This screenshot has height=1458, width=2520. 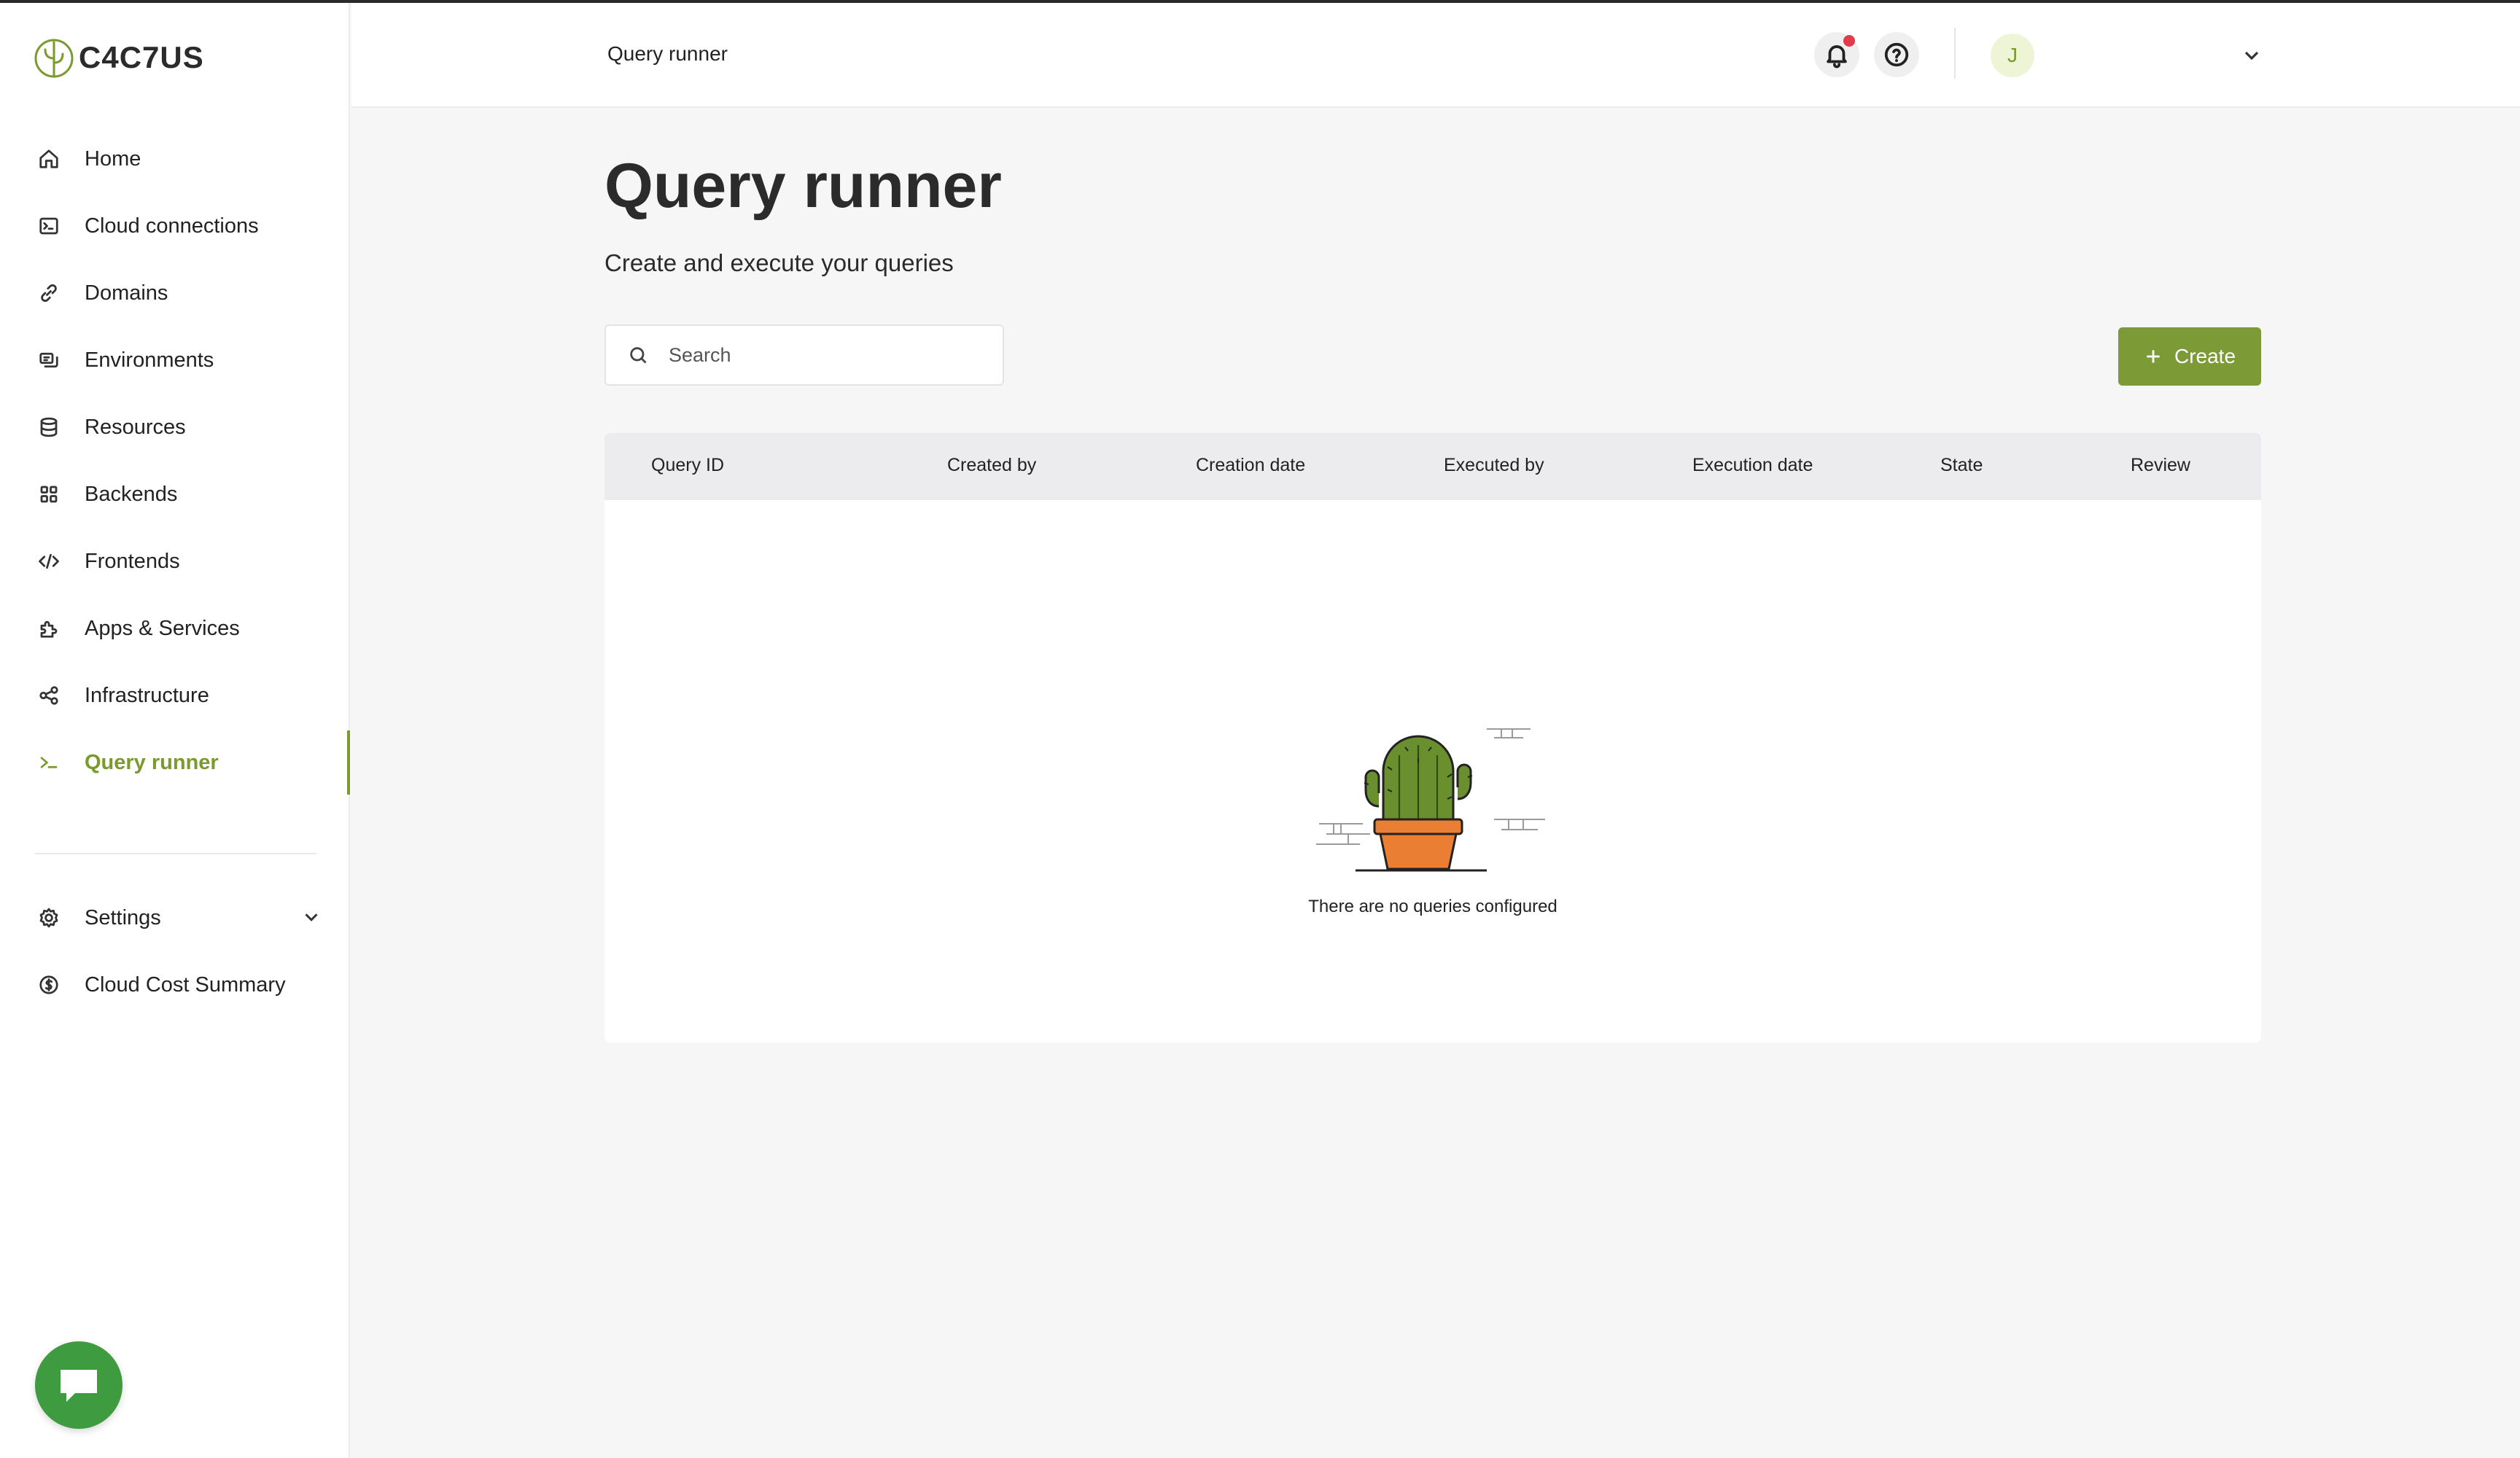 What do you see at coordinates (185, 984) in the screenshot?
I see `sidebar-item-label: Cloud Cost Summary` at bounding box center [185, 984].